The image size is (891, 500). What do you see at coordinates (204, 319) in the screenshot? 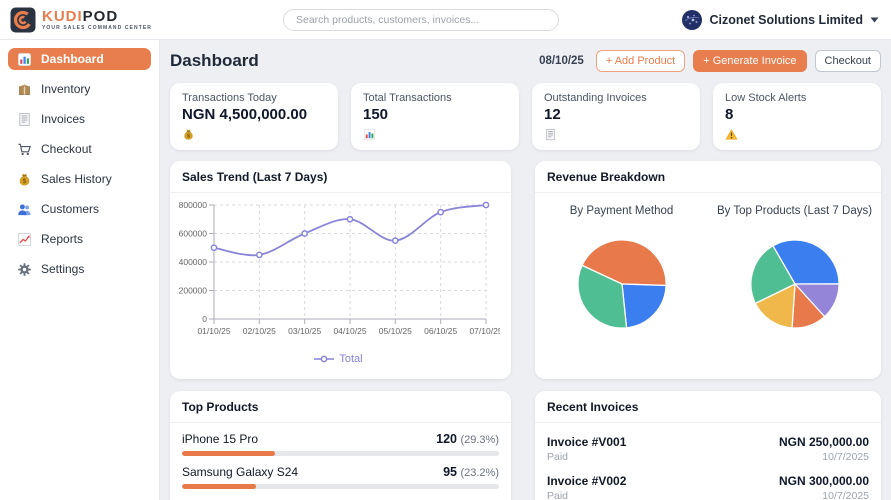
I see `svg-text: 0` at bounding box center [204, 319].